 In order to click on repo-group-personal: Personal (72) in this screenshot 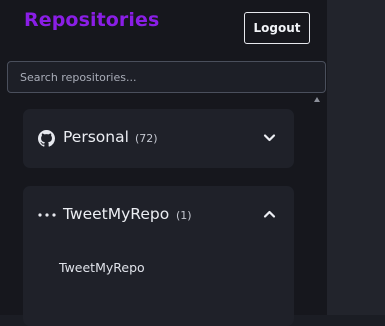, I will do `click(158, 138)`.